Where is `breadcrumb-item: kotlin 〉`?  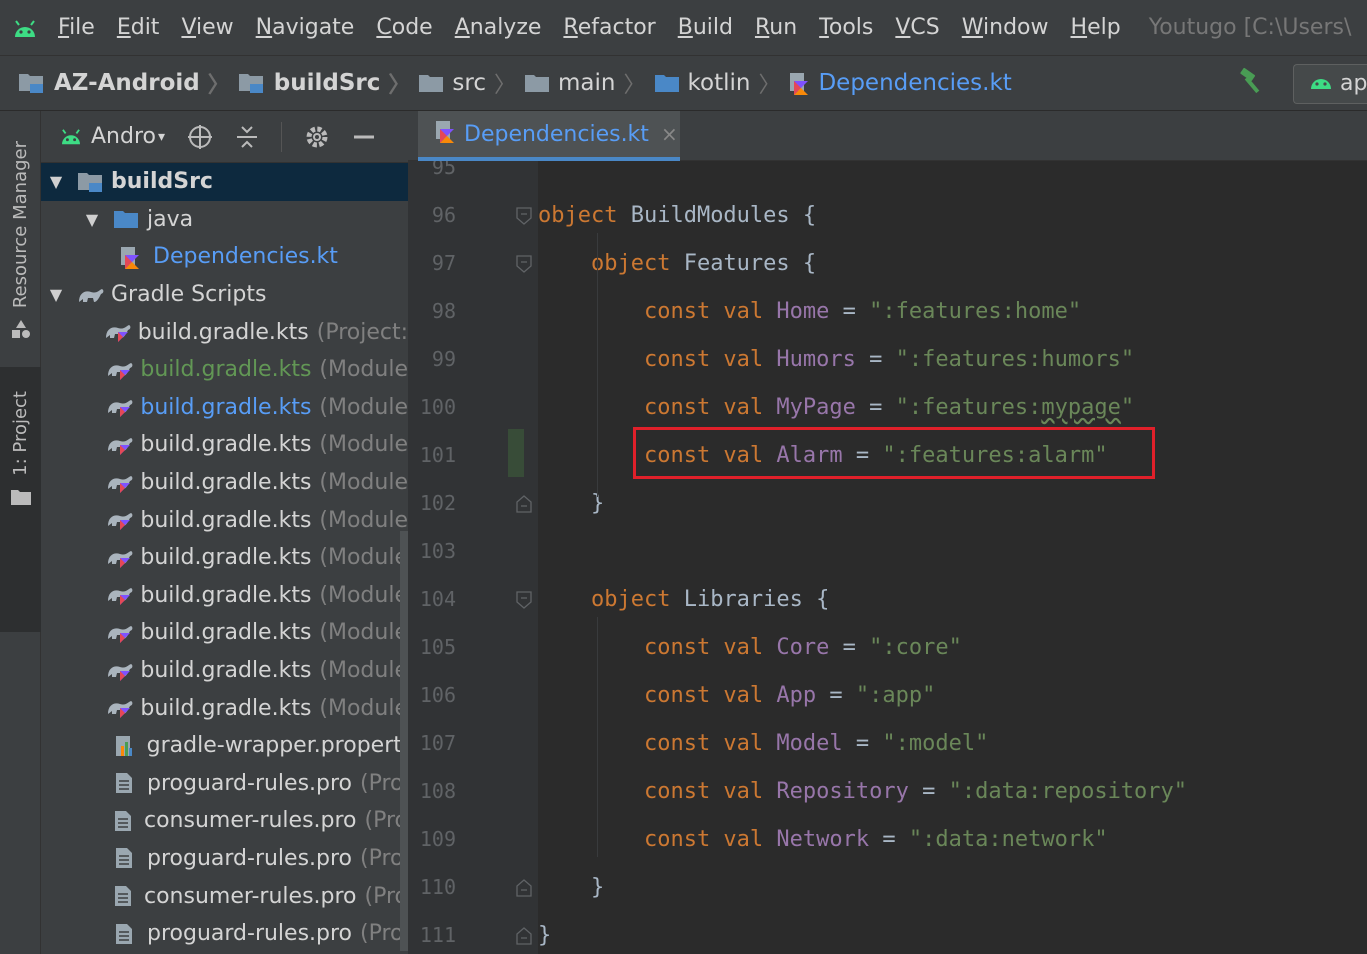 breadcrumb-item: kotlin 〉 is located at coordinates (721, 83).